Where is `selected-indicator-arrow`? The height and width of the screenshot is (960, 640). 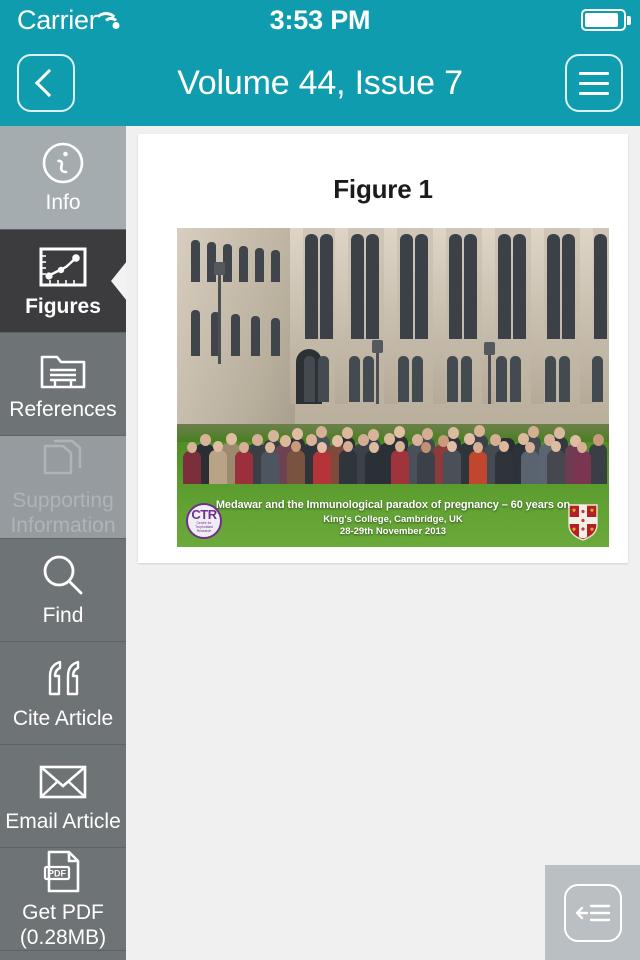 selected-indicator-arrow is located at coordinates (118, 281).